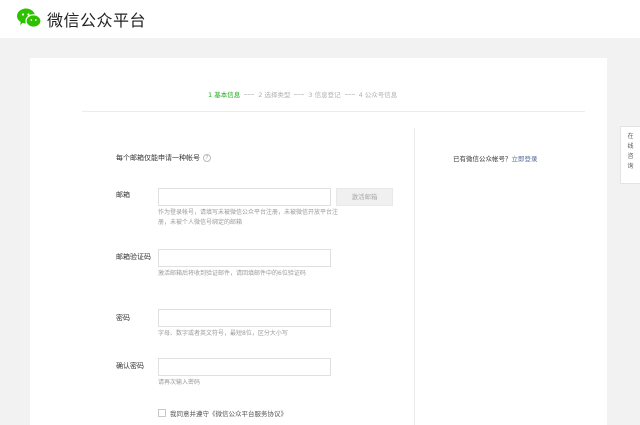 Image resolution: width=640 pixels, height=425 pixels. Describe the element at coordinates (158, 158) in the screenshot. I see `notice-text: 每个邮箱仅能申请一种帐号` at that location.